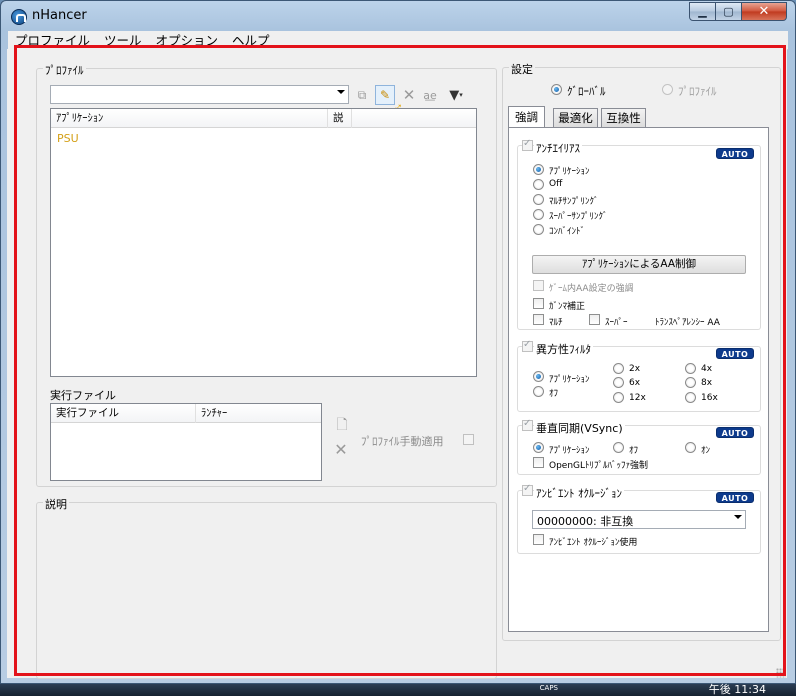 The height and width of the screenshot is (696, 796). What do you see at coordinates (342, 426) in the screenshot?
I see `add-exe-icon: 🗋` at bounding box center [342, 426].